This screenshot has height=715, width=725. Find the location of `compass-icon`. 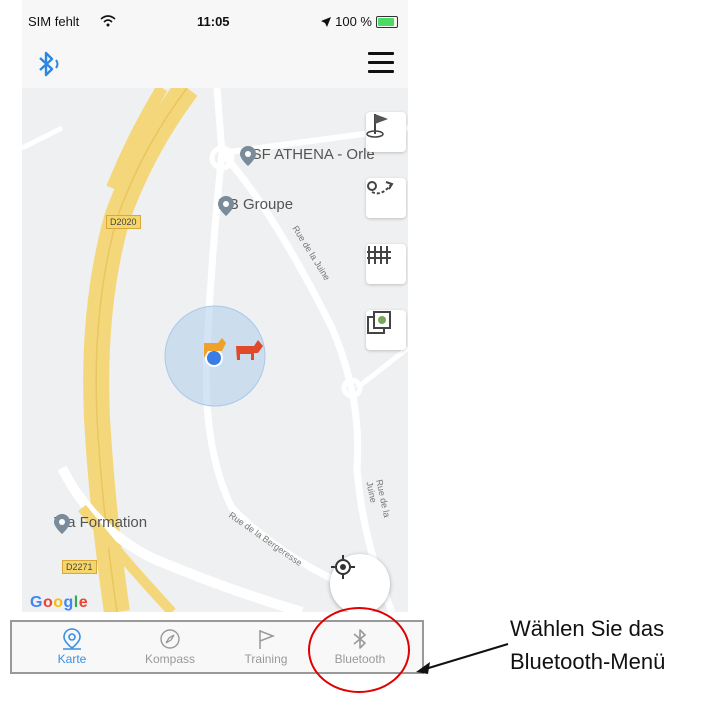

compass-icon is located at coordinates (170, 639).